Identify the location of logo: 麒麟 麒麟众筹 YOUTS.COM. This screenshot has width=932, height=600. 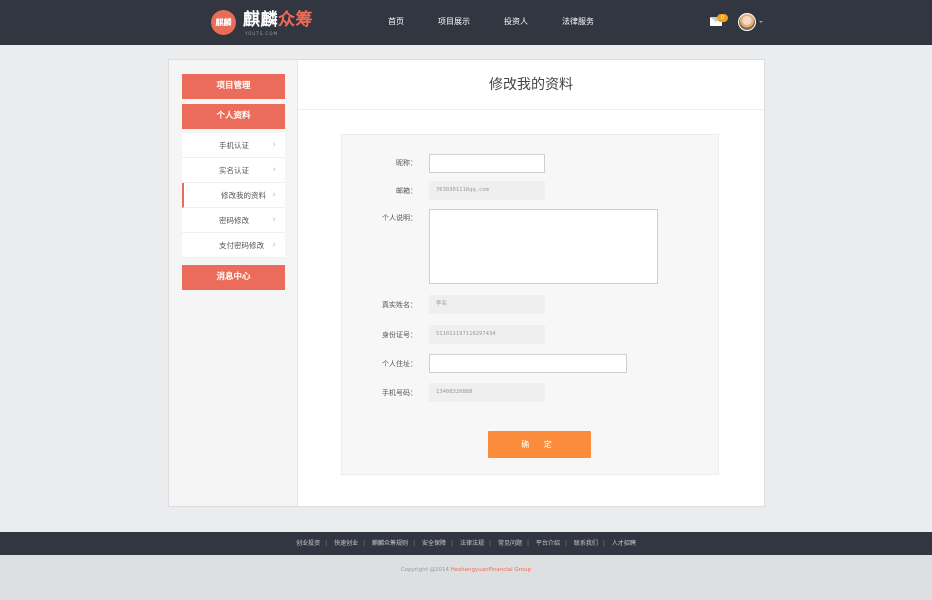
(262, 24).